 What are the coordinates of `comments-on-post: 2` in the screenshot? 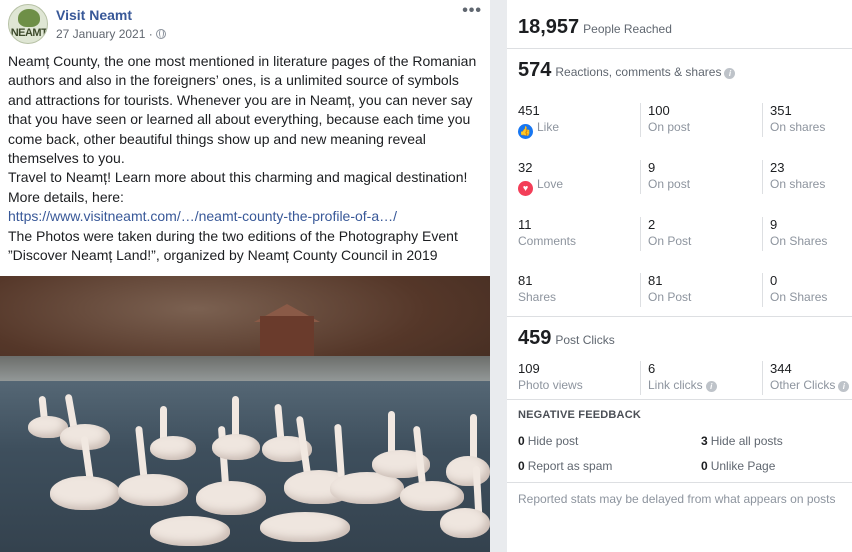 It's located at (652, 224).